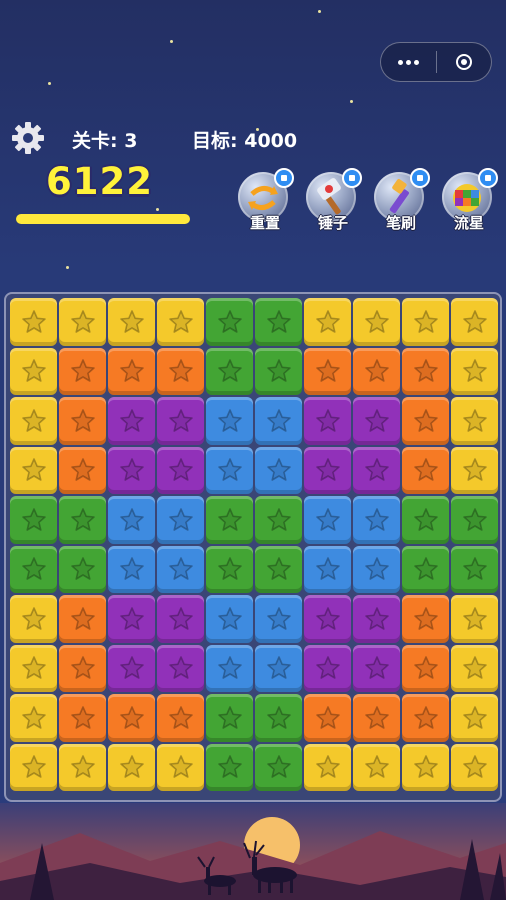 This screenshot has width=506, height=900. What do you see at coordinates (464, 62) in the screenshot?
I see `close-miniprogram-button` at bounding box center [464, 62].